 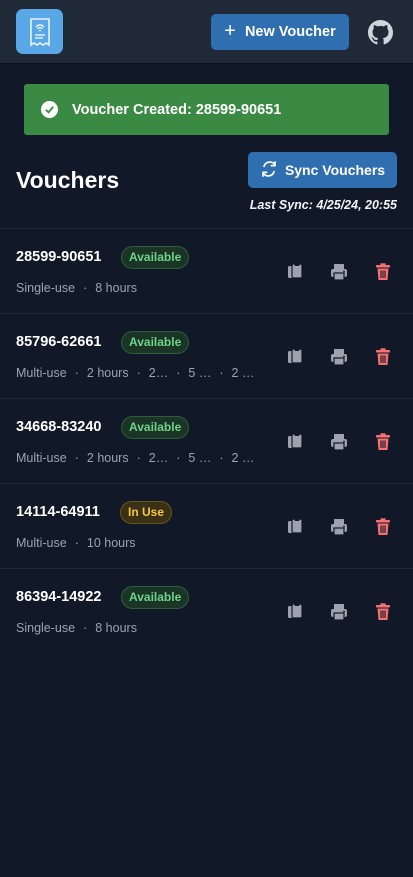 What do you see at coordinates (323, 205) in the screenshot?
I see `last-sync-text: Last Sync: 4/25/24, 20:55` at bounding box center [323, 205].